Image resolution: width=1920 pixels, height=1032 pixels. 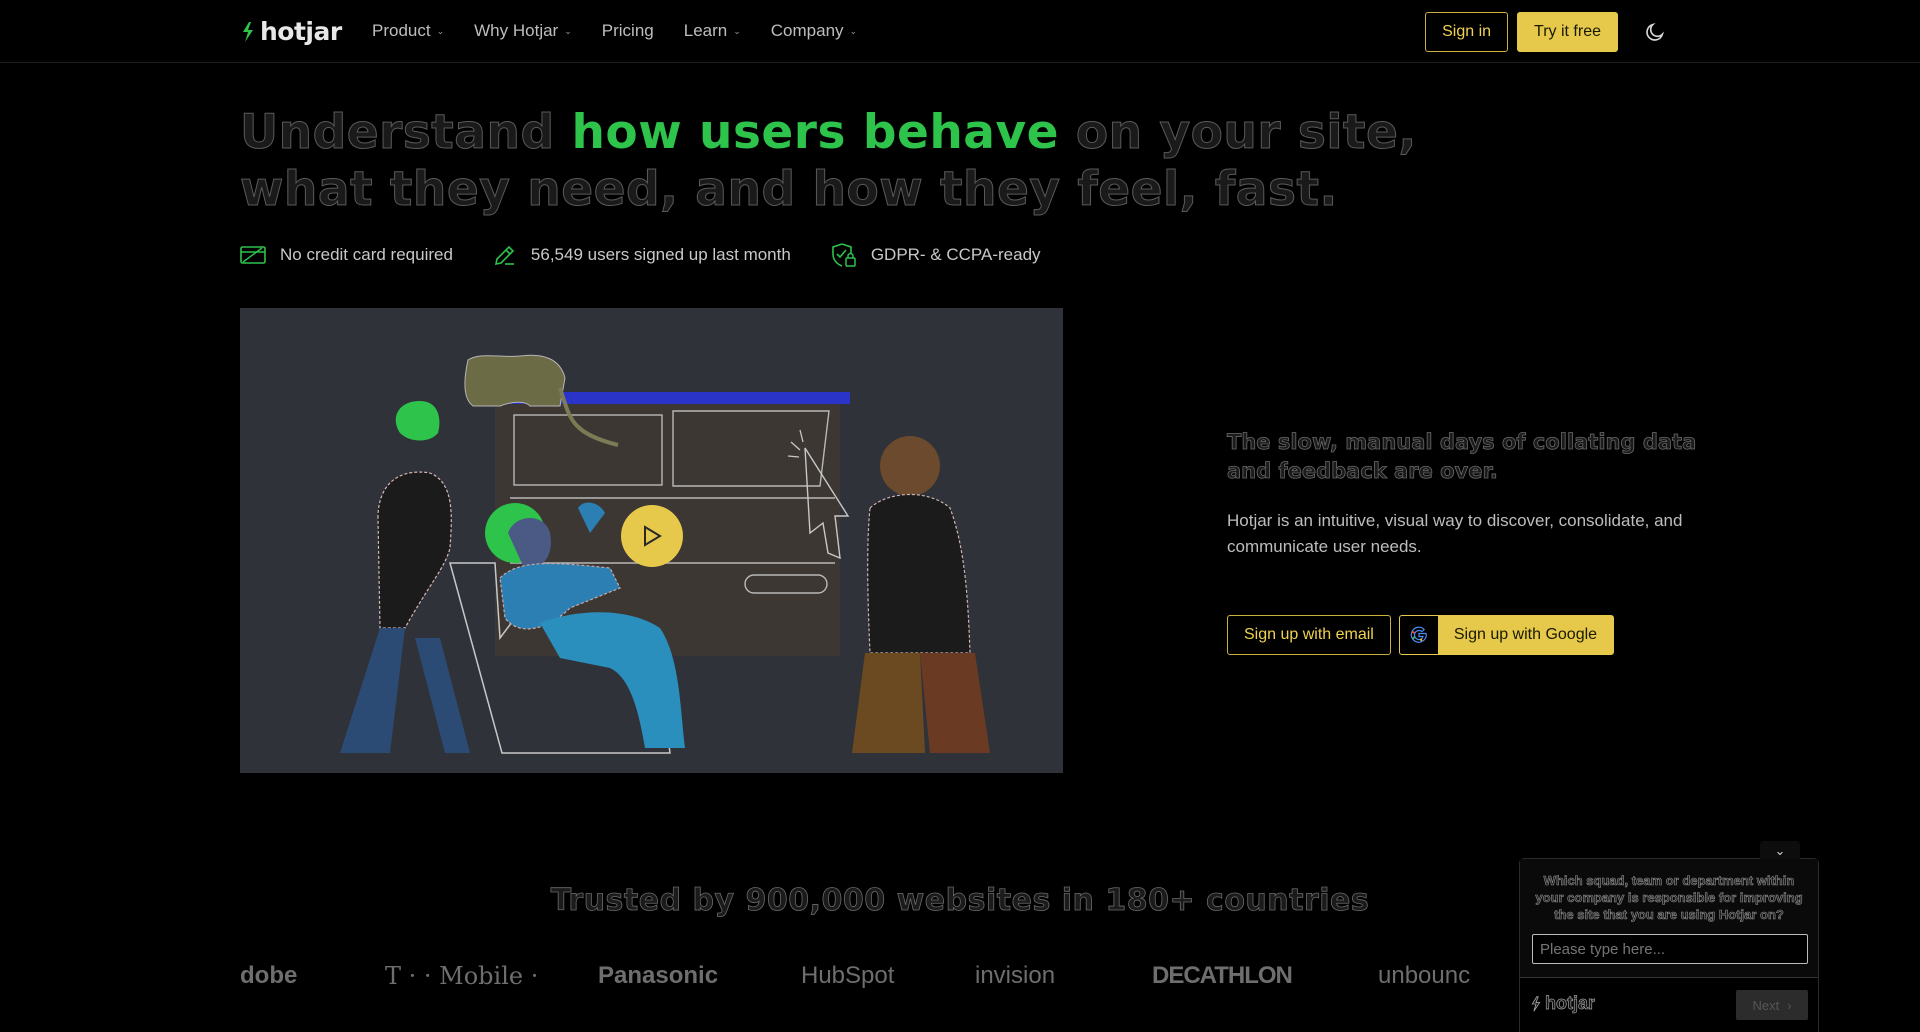 What do you see at coordinates (1570, 1003) in the screenshot?
I see `survey-brand-text: hotjar` at bounding box center [1570, 1003].